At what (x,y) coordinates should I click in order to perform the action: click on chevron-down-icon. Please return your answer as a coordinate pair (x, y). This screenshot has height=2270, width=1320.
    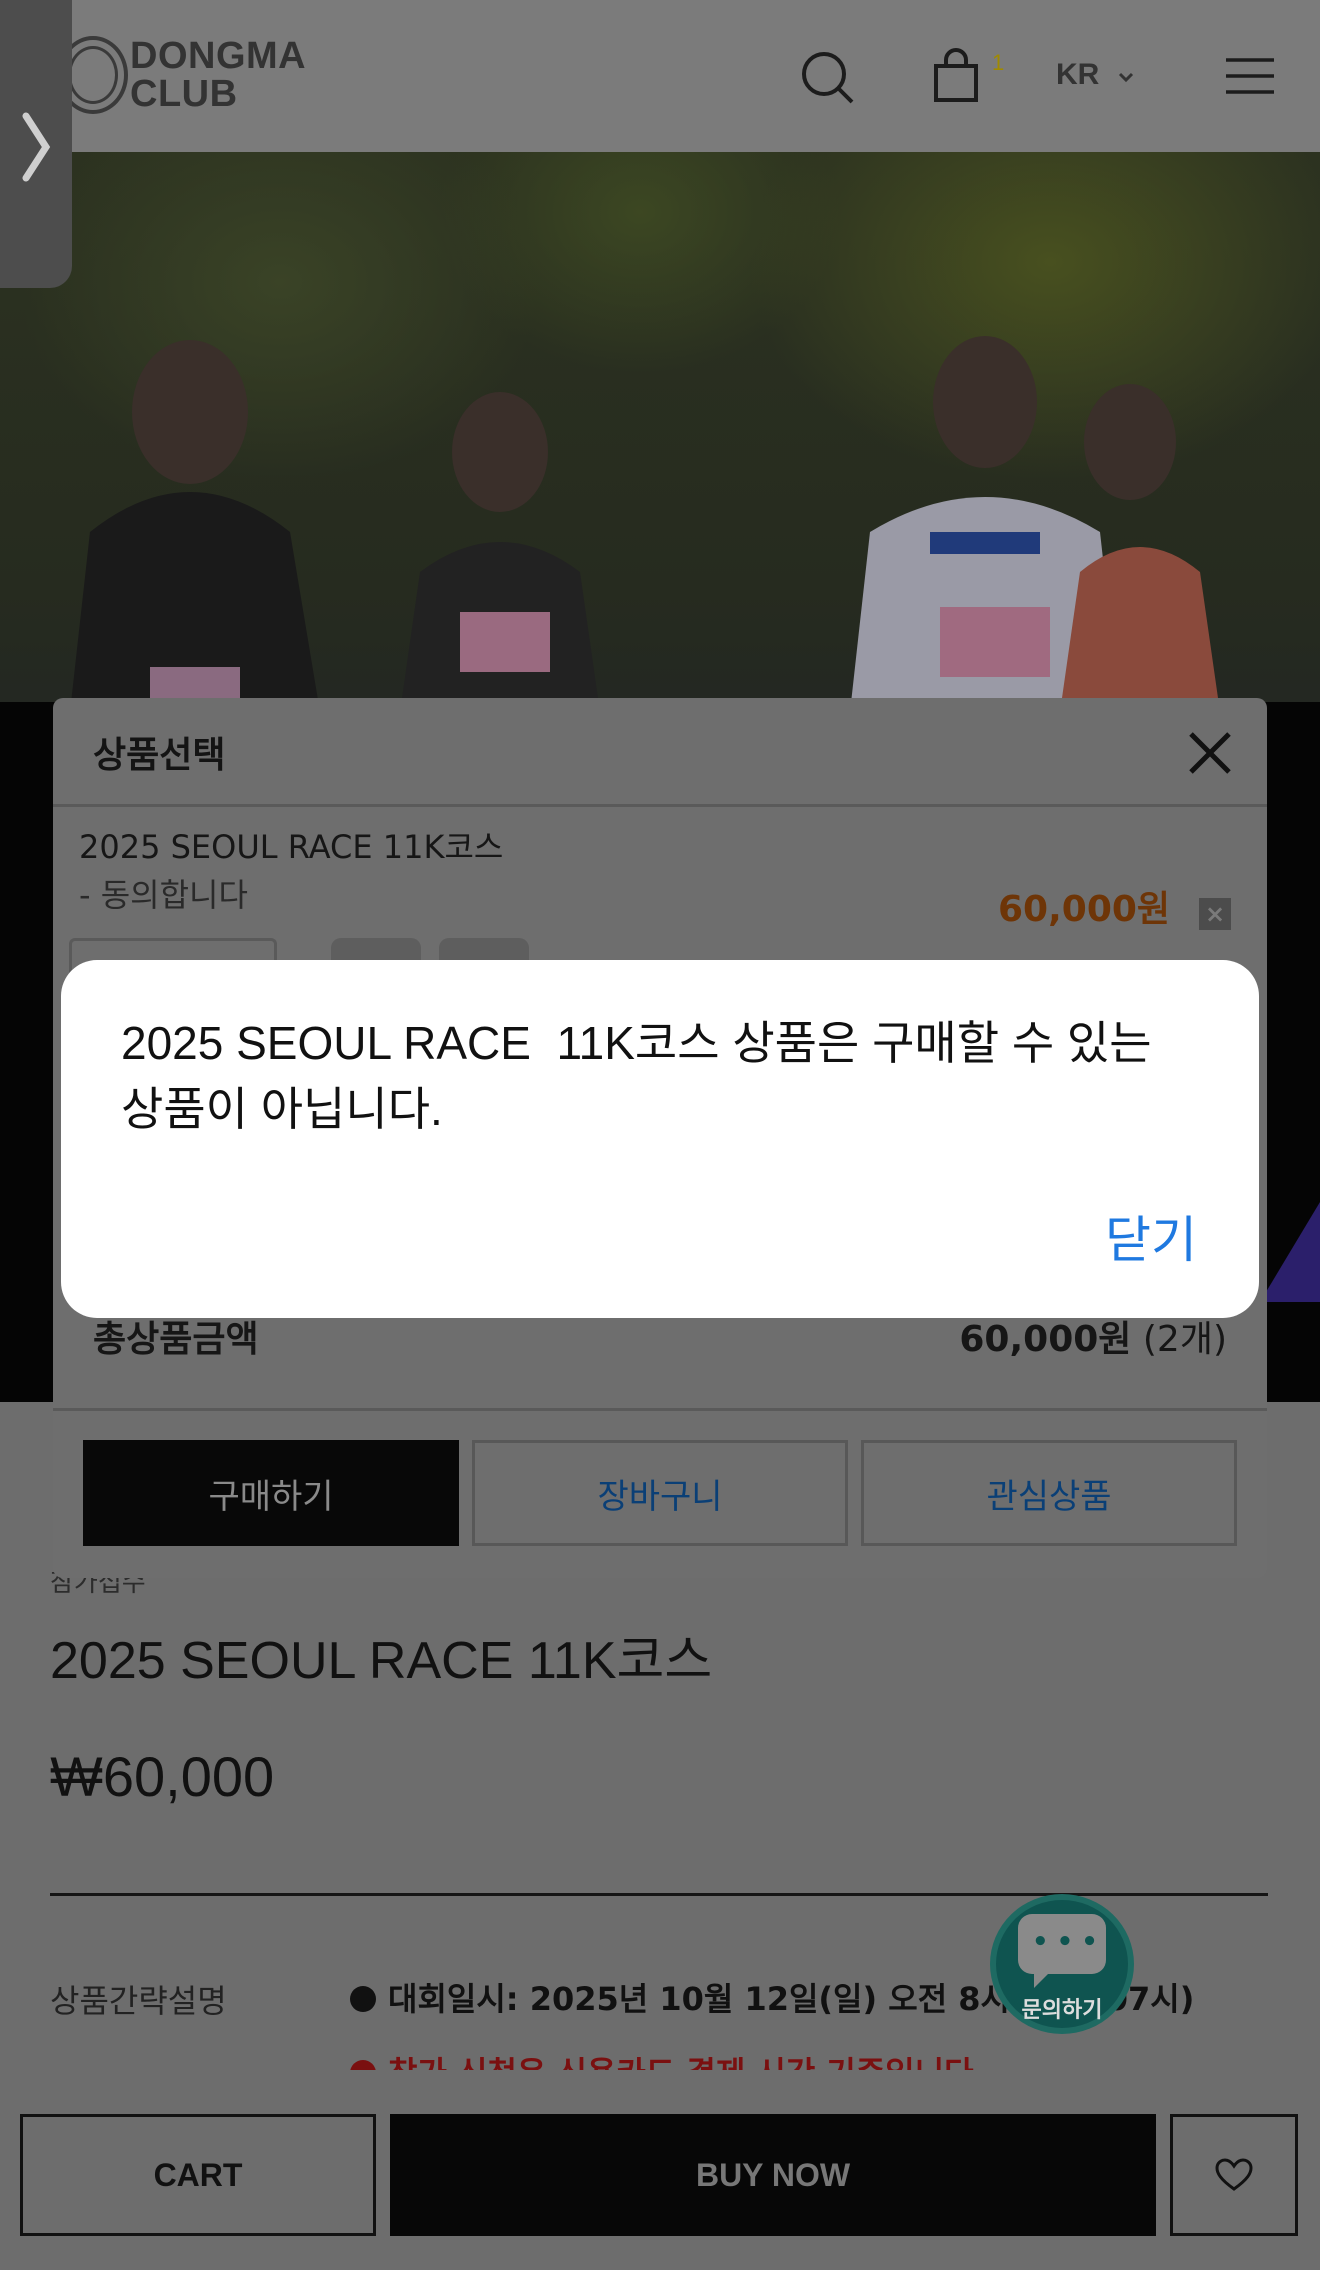
    Looking at the image, I should click on (1125, 77).